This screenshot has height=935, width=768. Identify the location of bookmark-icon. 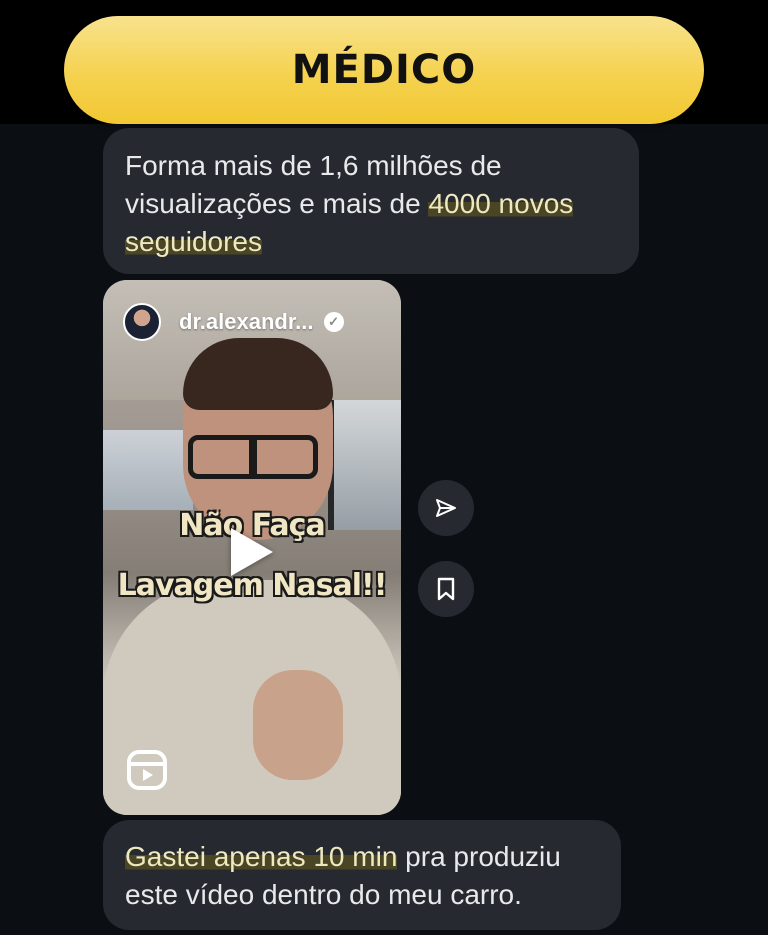
(446, 589).